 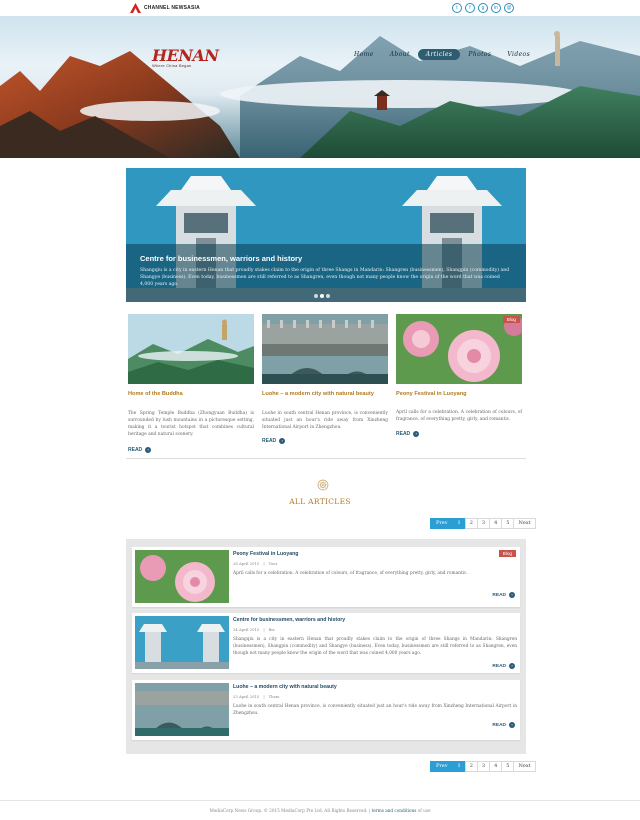 I want to click on article-meta: 24 April 2015 | Biz, so click(x=254, y=629).